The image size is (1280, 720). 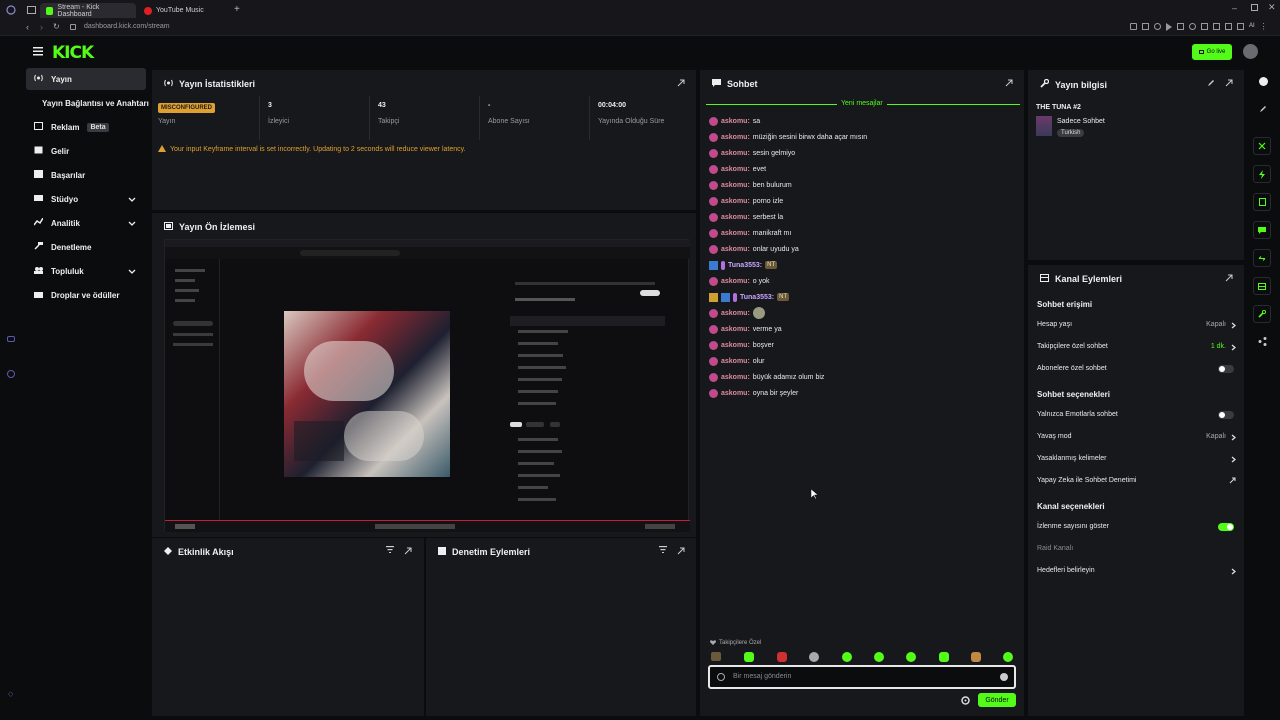 What do you see at coordinates (184, 10) in the screenshot?
I see `tab-youtube-music: YouTube Music` at bounding box center [184, 10].